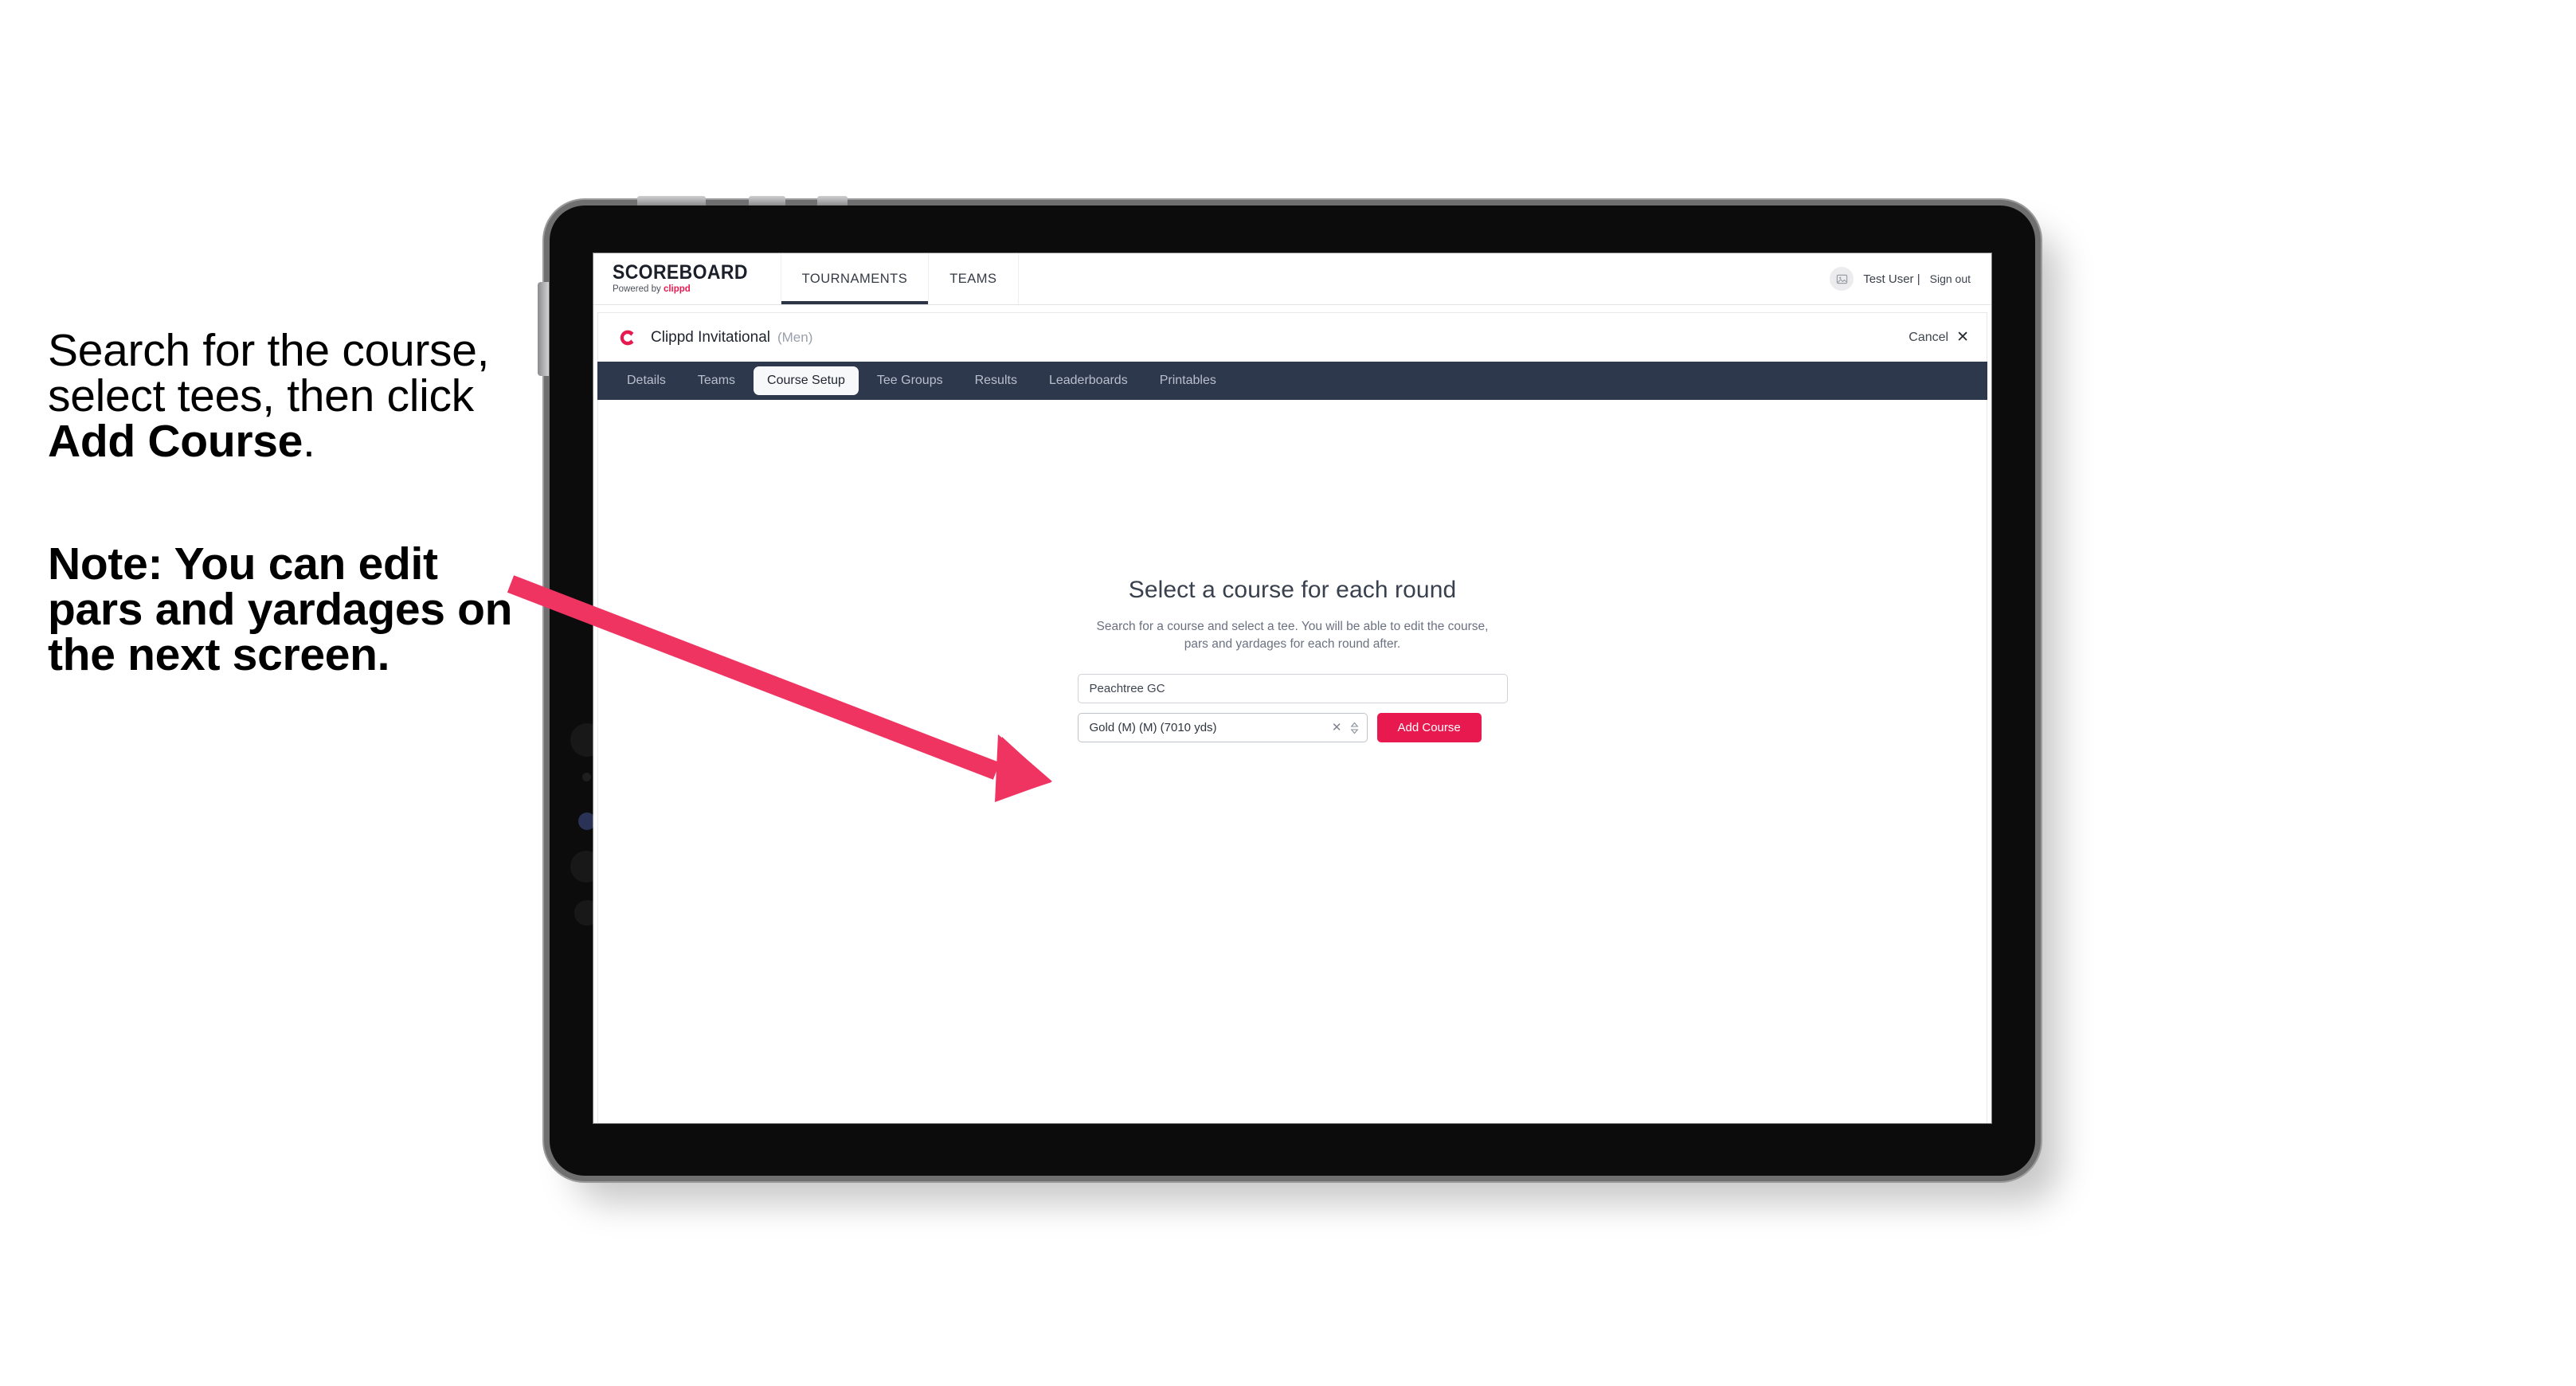 The height and width of the screenshot is (1386, 2576). Describe the element at coordinates (680, 272) in the screenshot. I see `brand-wordmark: SCOREBOARD` at that location.